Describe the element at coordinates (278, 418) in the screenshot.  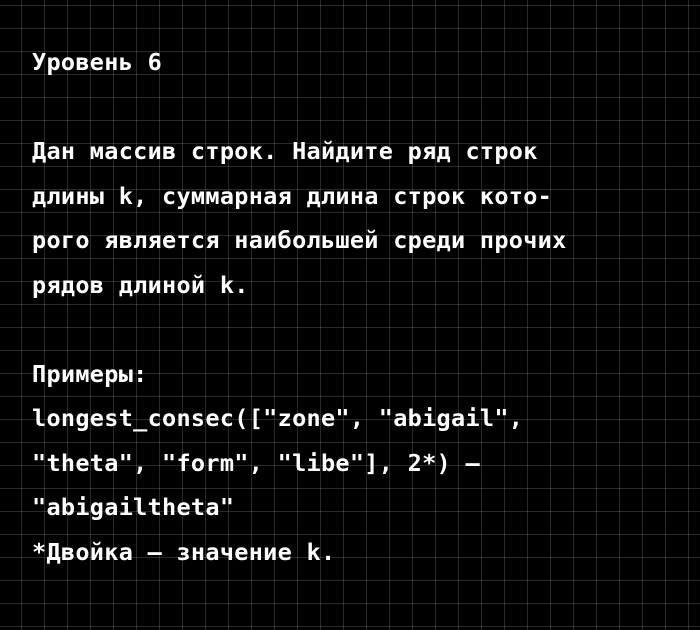
I see `example-code-line: longest_consec(["zone", "abigail",` at that location.